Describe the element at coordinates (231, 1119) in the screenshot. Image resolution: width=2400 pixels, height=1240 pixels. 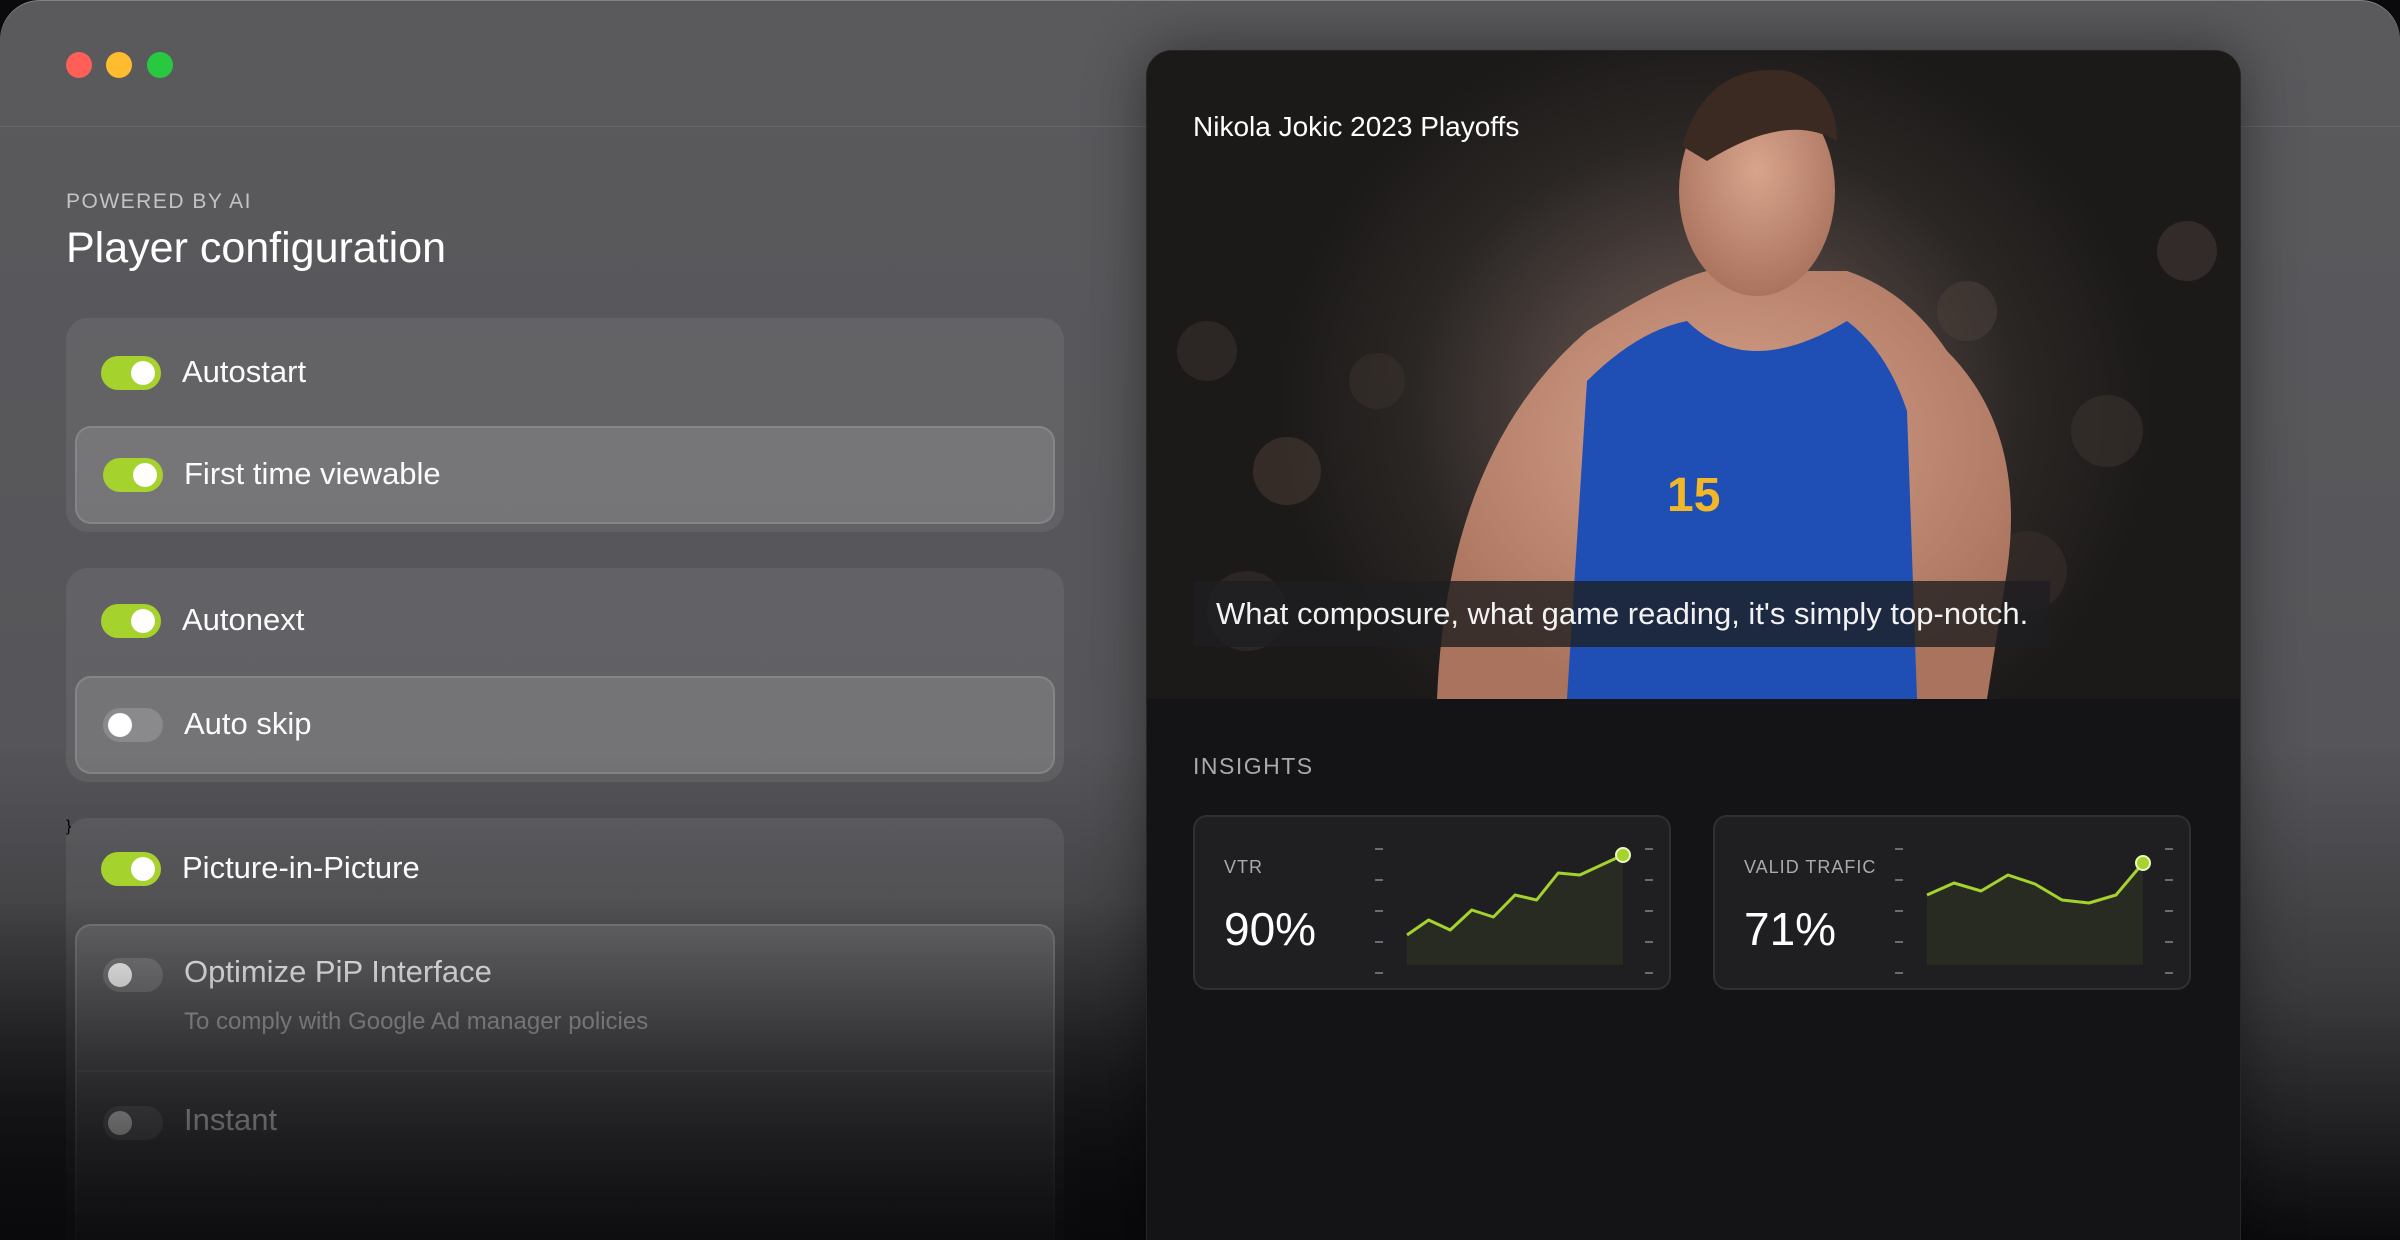
I see `instant-label: Instant` at that location.